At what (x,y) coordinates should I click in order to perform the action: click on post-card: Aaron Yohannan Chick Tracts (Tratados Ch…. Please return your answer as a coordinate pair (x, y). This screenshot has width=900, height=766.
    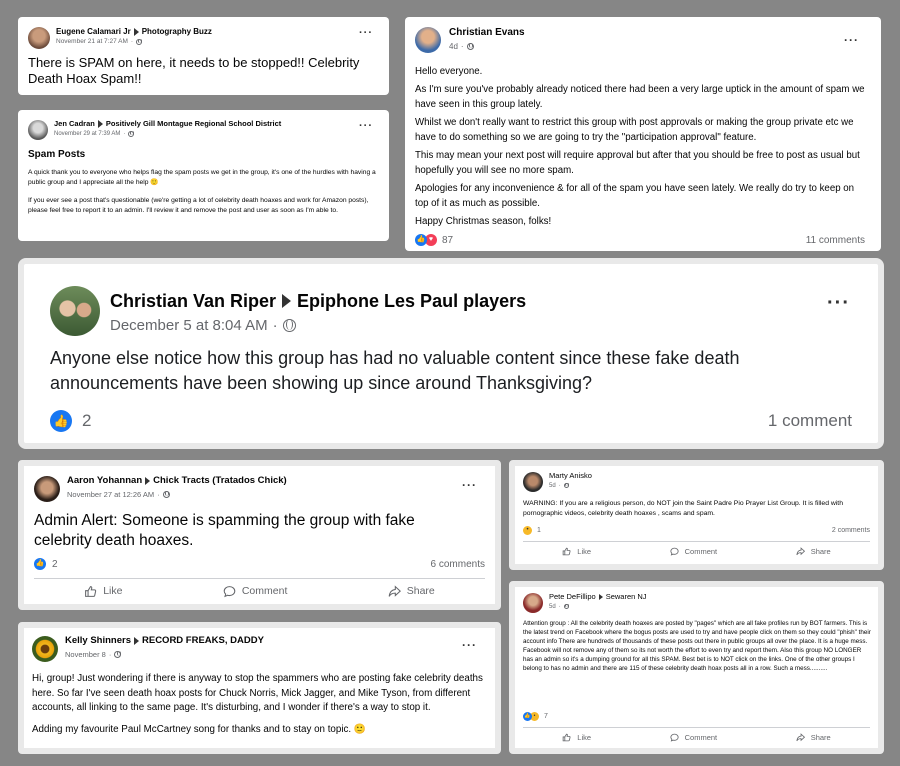
    Looking at the image, I should click on (259, 535).